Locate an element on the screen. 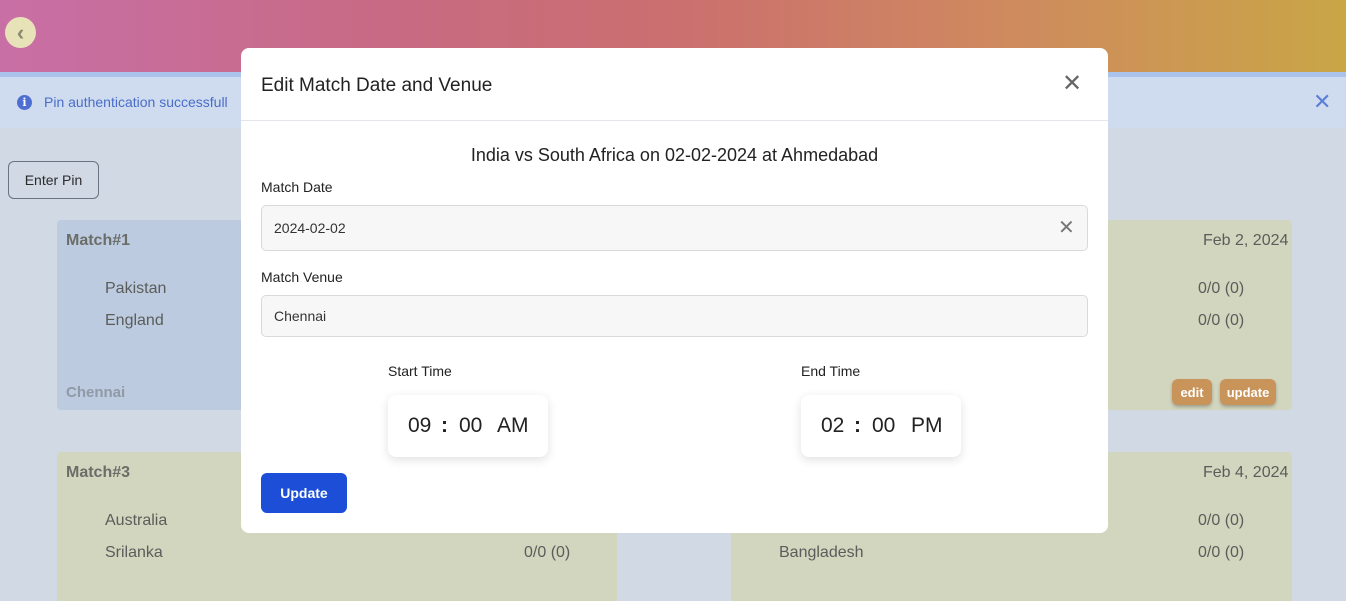 The width and height of the screenshot is (1346, 601). update-button: Update is located at coordinates (304, 493).